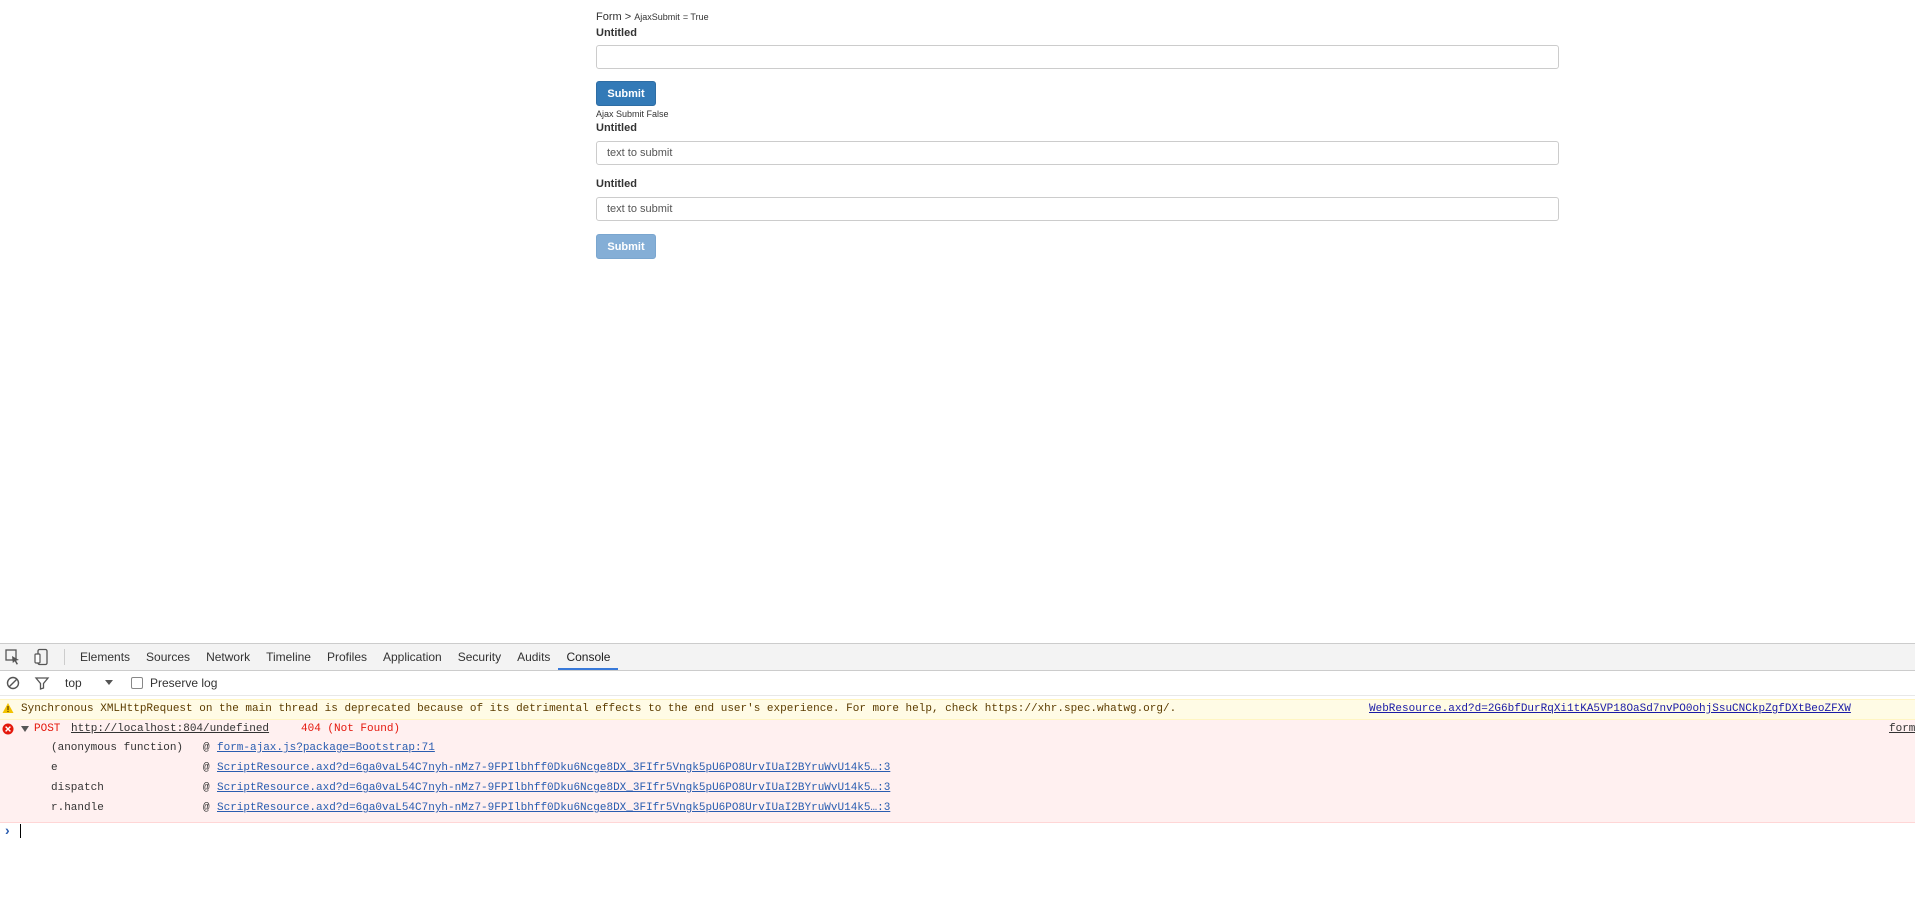  Describe the element at coordinates (479, 657) in the screenshot. I see `tab-security: Security` at that location.